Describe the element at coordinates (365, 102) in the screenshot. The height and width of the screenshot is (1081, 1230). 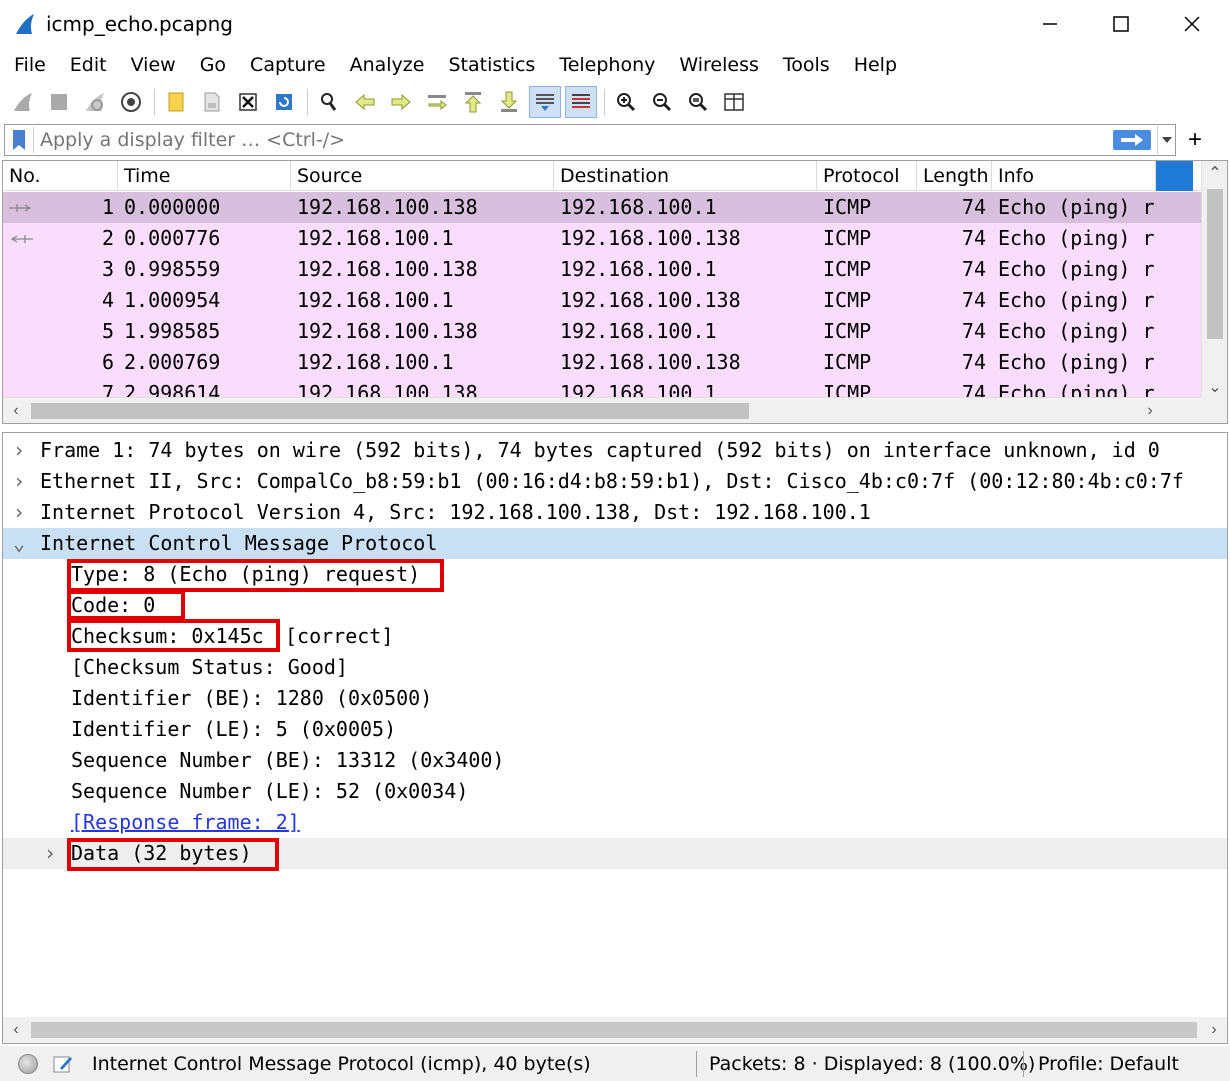
I see `go-back-button` at that location.